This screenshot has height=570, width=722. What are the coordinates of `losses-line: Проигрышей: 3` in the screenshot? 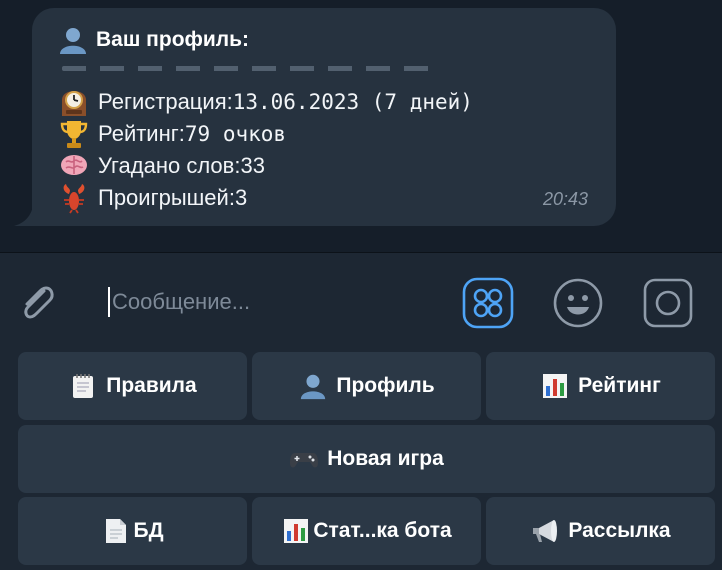 It's located at (265, 198).